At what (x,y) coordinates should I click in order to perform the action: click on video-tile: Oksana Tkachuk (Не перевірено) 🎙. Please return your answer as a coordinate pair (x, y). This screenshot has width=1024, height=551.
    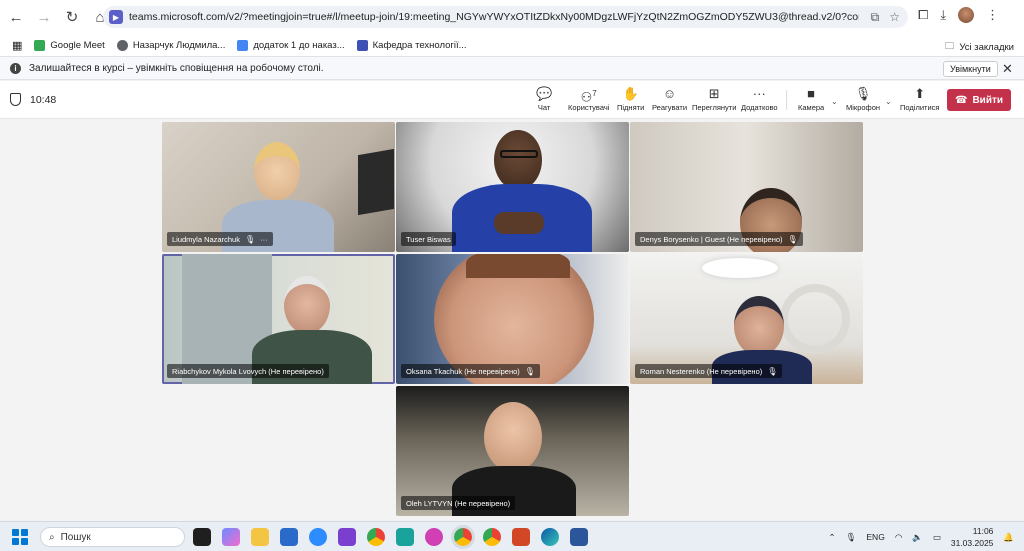
    Looking at the image, I should click on (512, 319).